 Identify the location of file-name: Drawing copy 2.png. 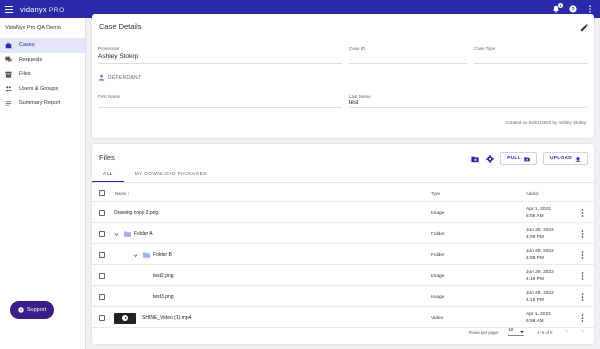
(136, 213).